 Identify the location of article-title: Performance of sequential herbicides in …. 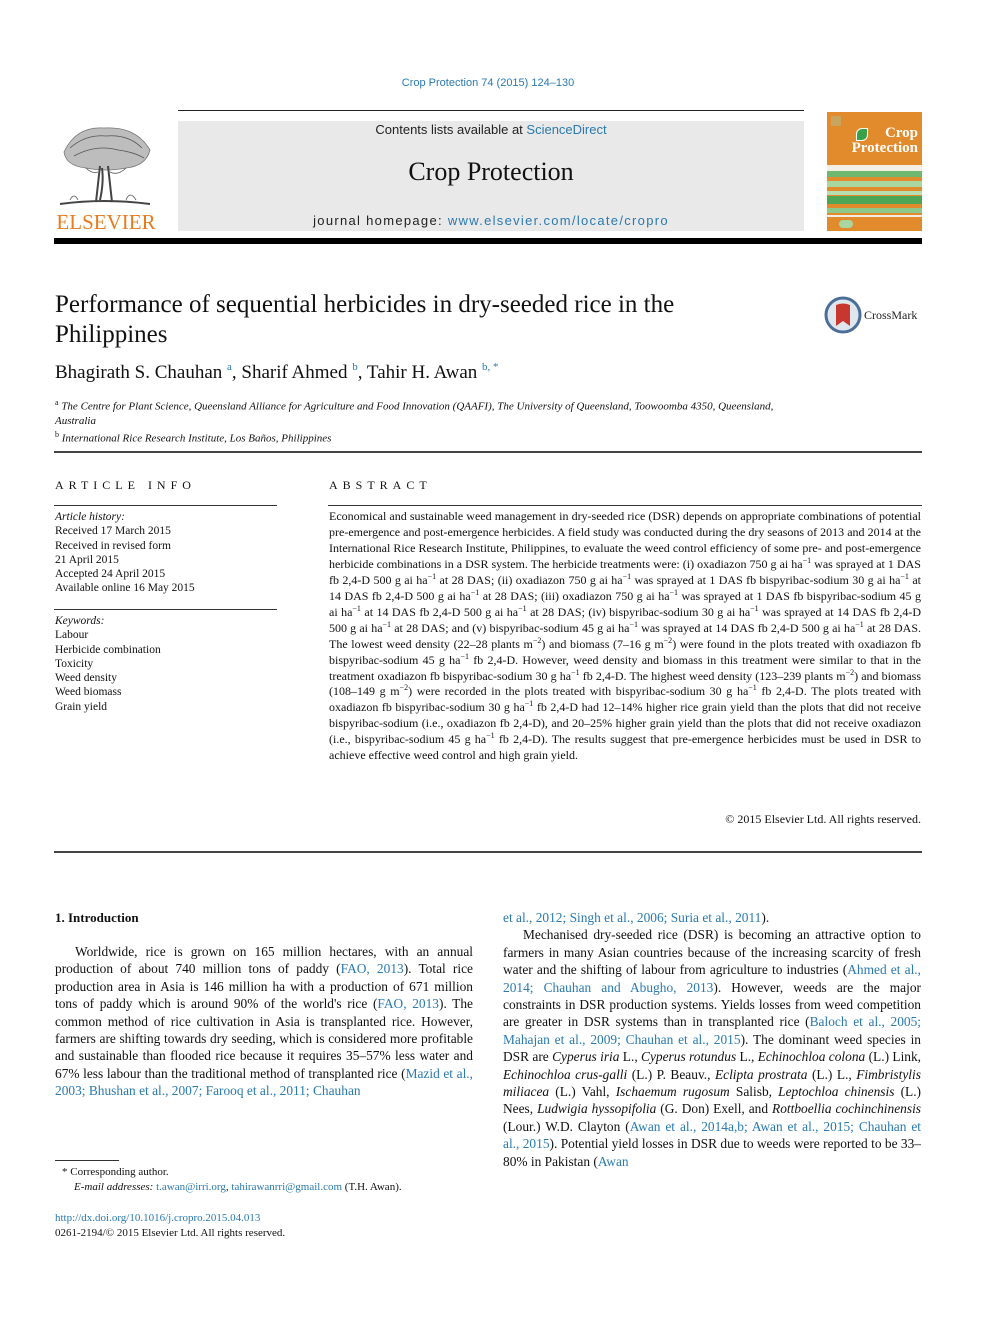
(365, 319).